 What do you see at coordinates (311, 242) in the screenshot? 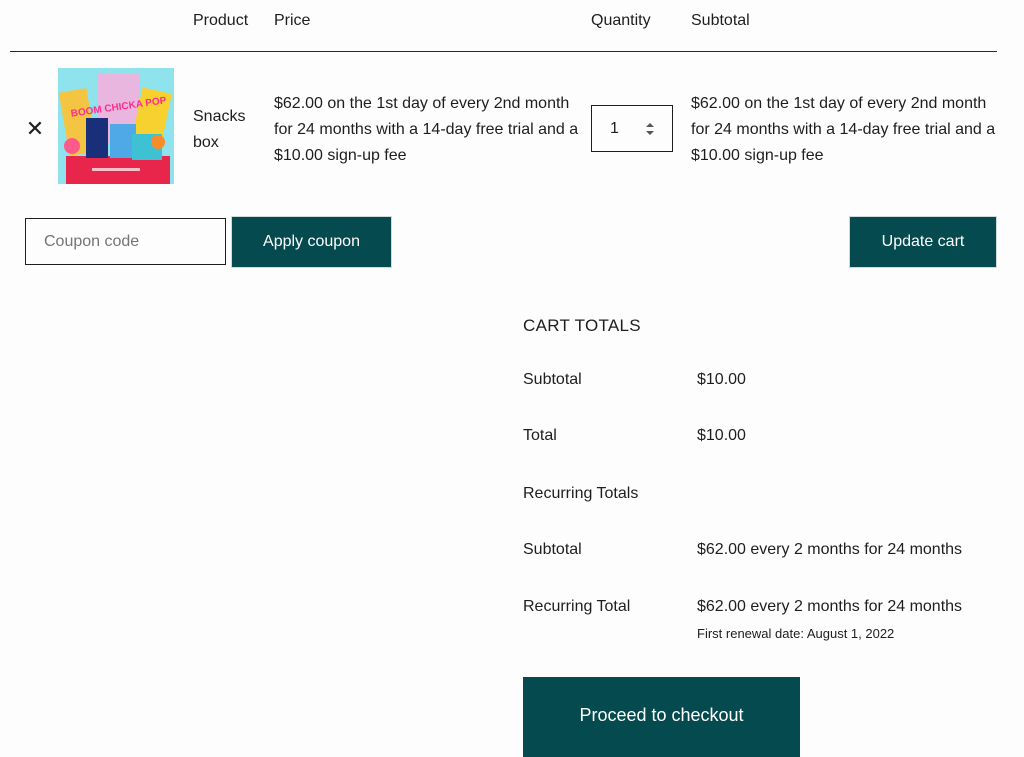
I see `apply-coupon-button: Apply coupon` at bounding box center [311, 242].